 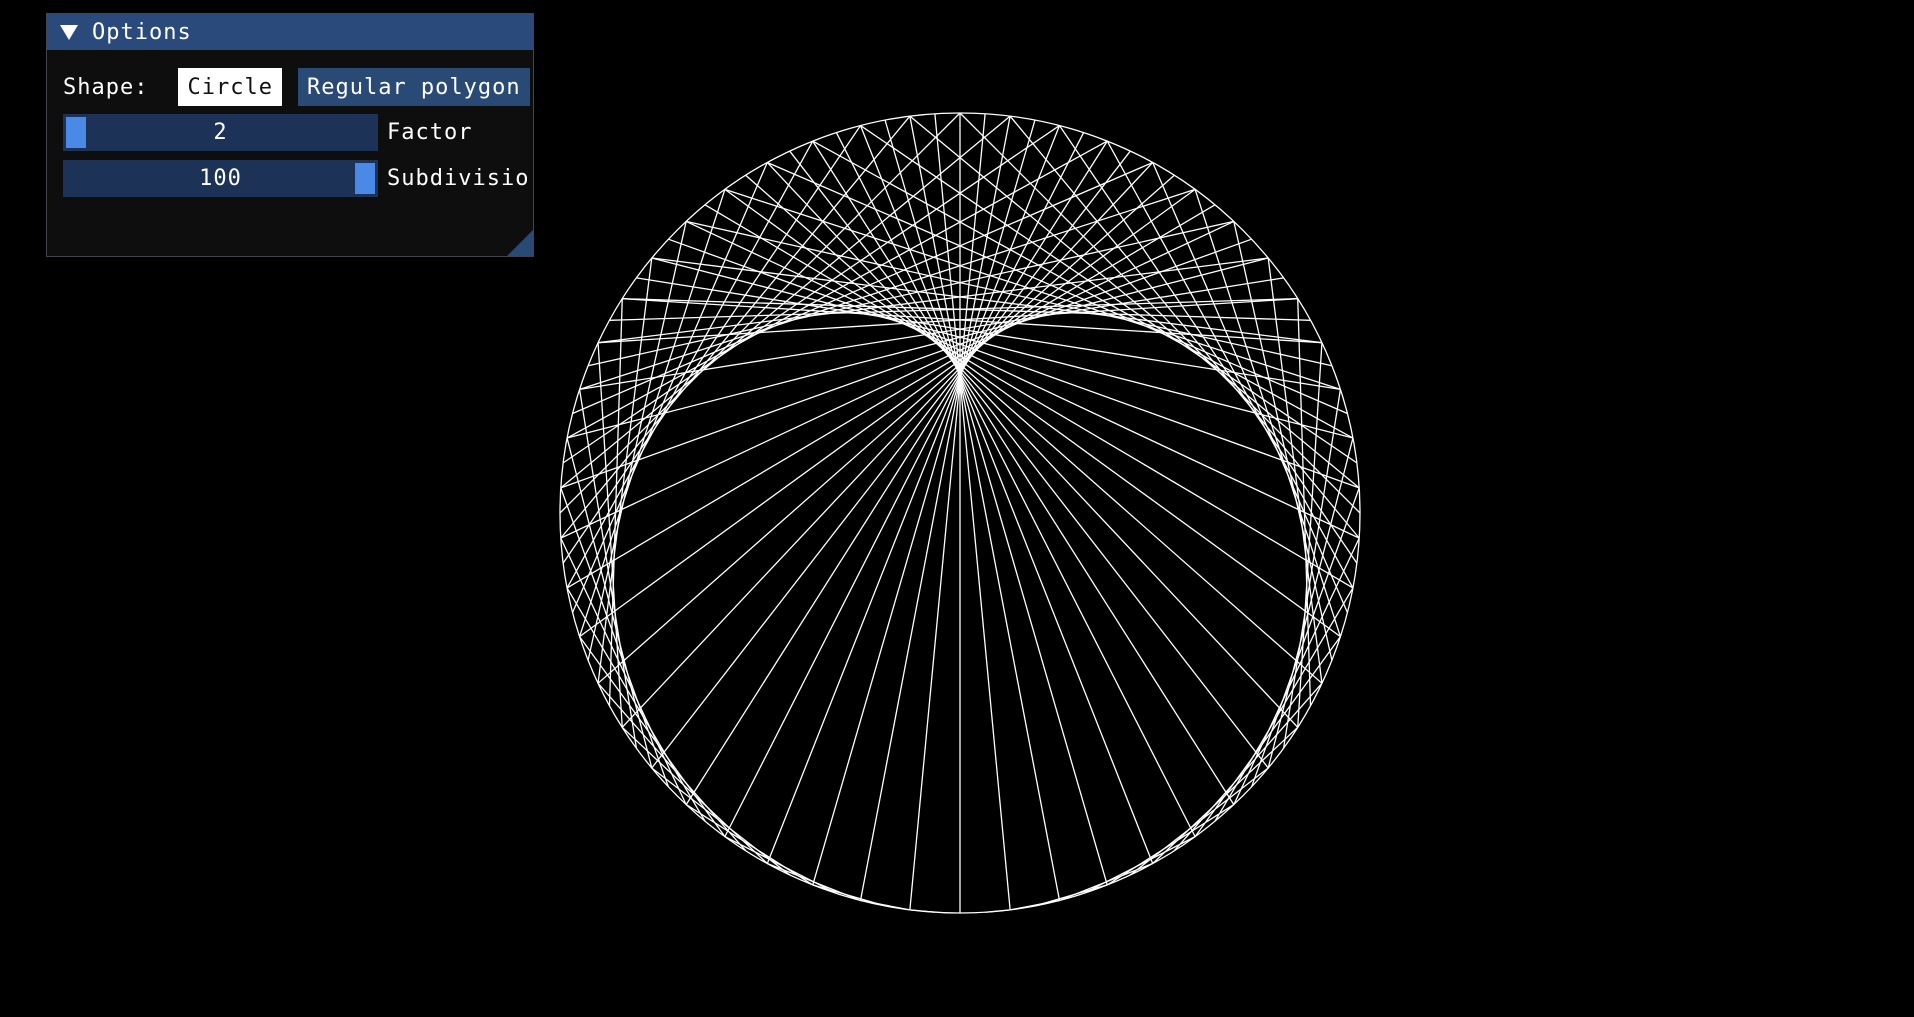 I want to click on options-title-bar: Options, so click(x=290, y=32).